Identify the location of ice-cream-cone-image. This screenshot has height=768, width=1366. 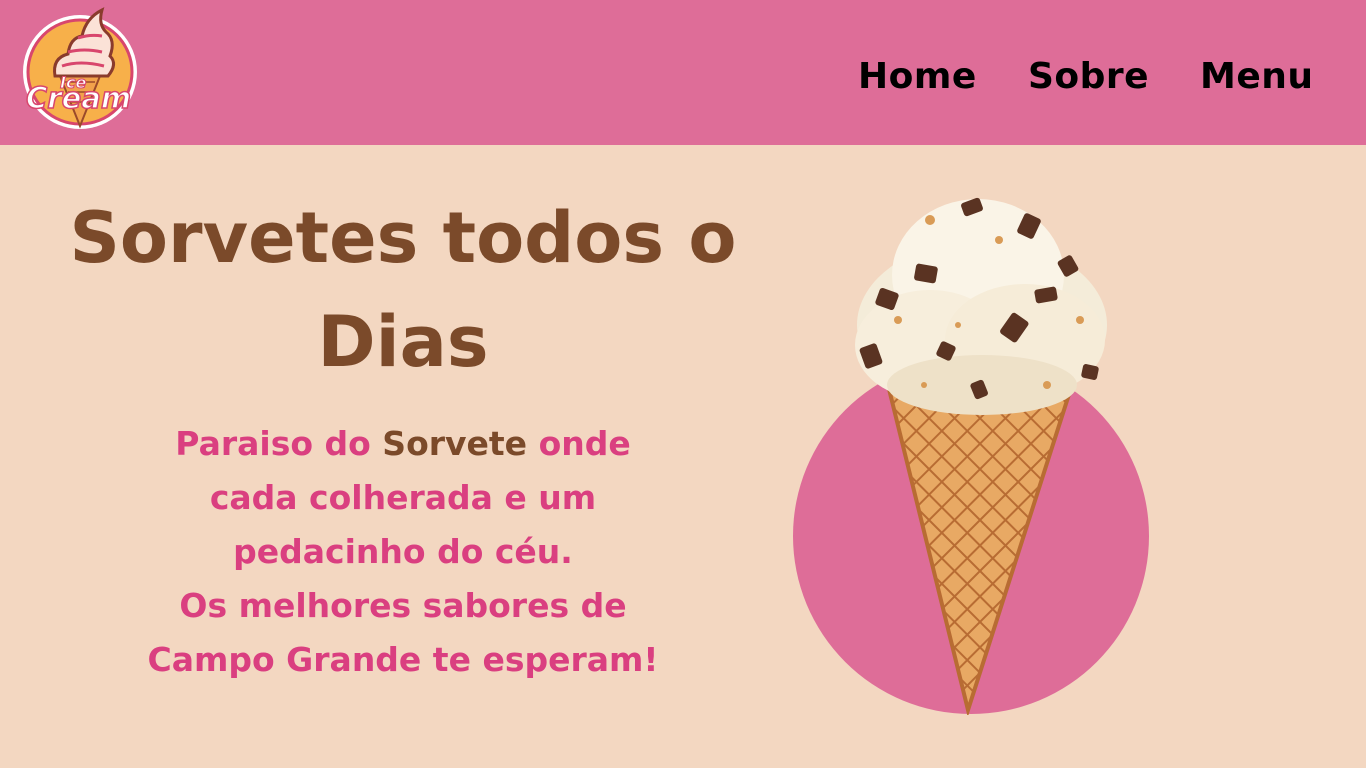
(981, 456).